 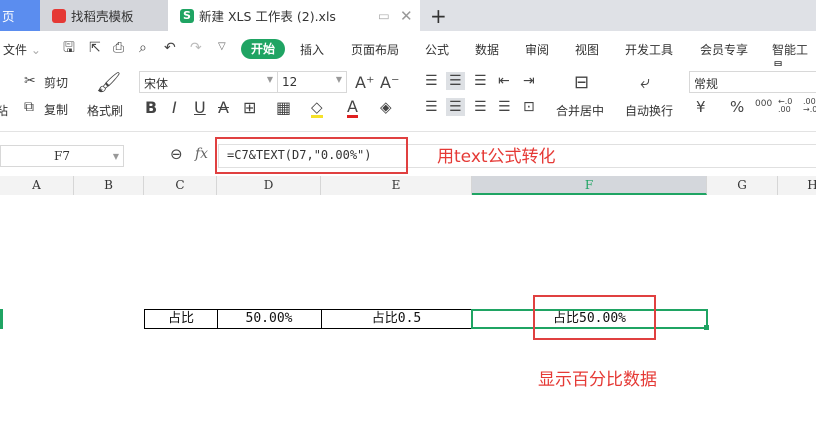 I want to click on paste-button: 粘, so click(x=4, y=110).